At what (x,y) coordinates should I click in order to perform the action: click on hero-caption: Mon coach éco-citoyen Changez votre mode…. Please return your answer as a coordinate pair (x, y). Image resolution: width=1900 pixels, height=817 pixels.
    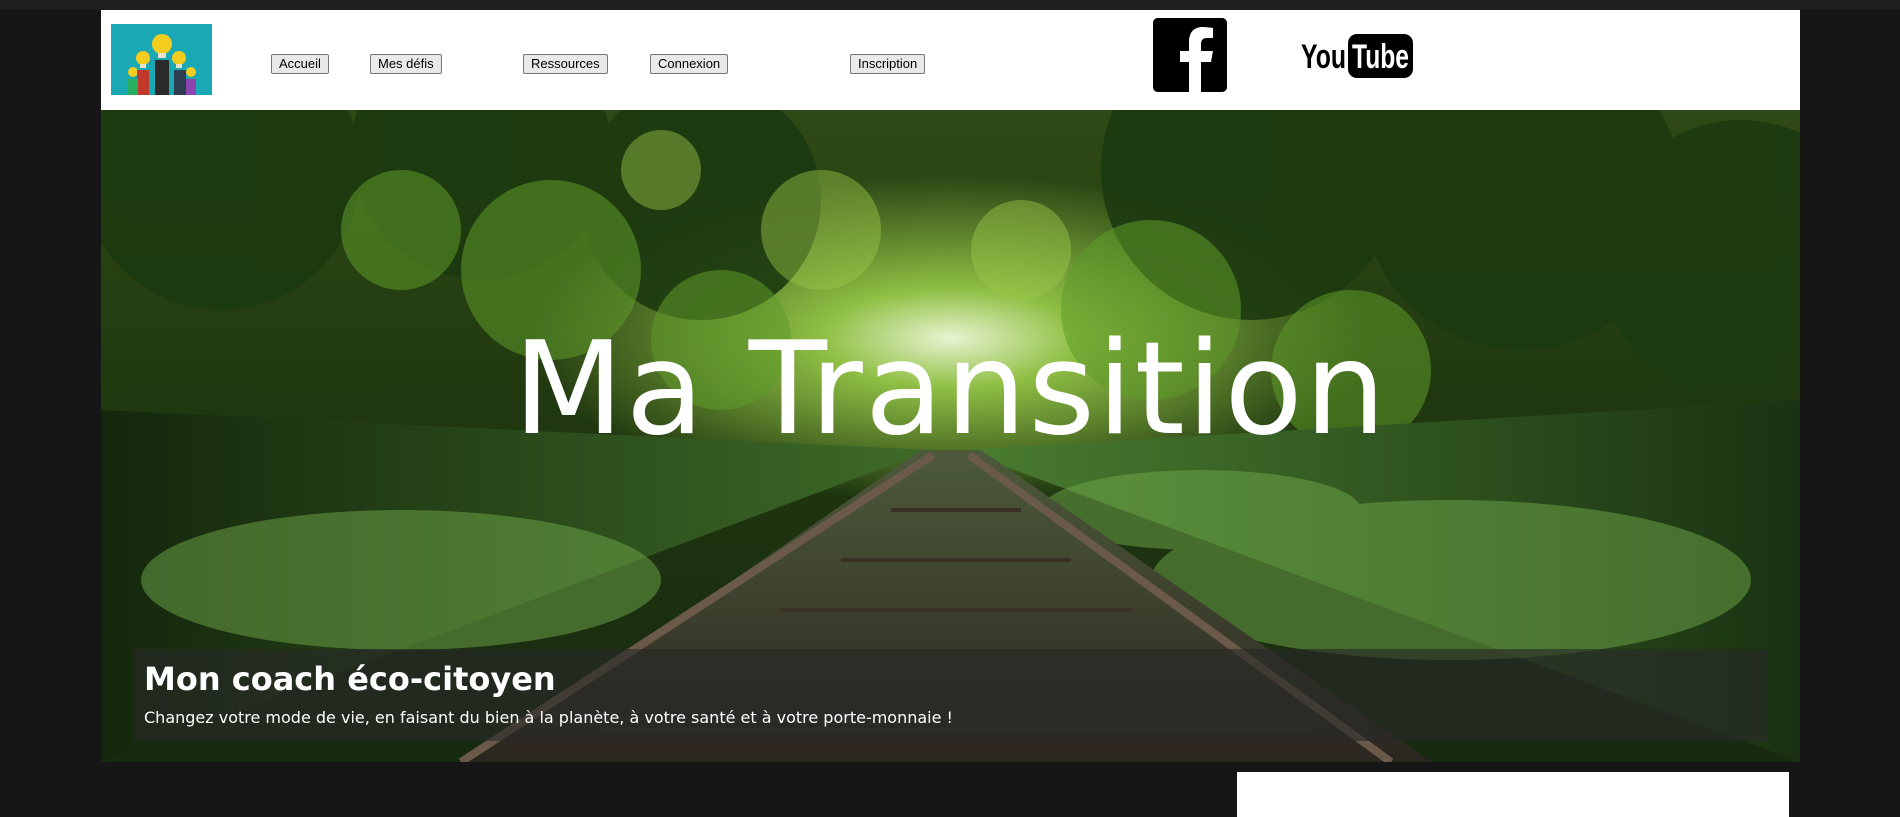
    Looking at the image, I should click on (950, 695).